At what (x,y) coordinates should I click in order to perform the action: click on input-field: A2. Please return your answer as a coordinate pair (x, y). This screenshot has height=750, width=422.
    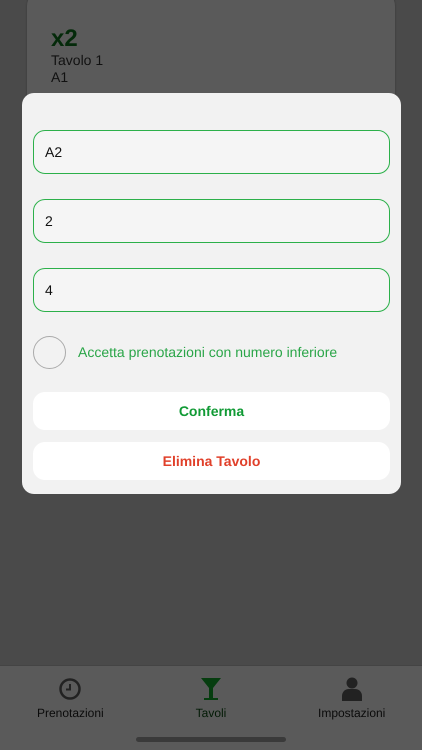
    Looking at the image, I should click on (211, 152).